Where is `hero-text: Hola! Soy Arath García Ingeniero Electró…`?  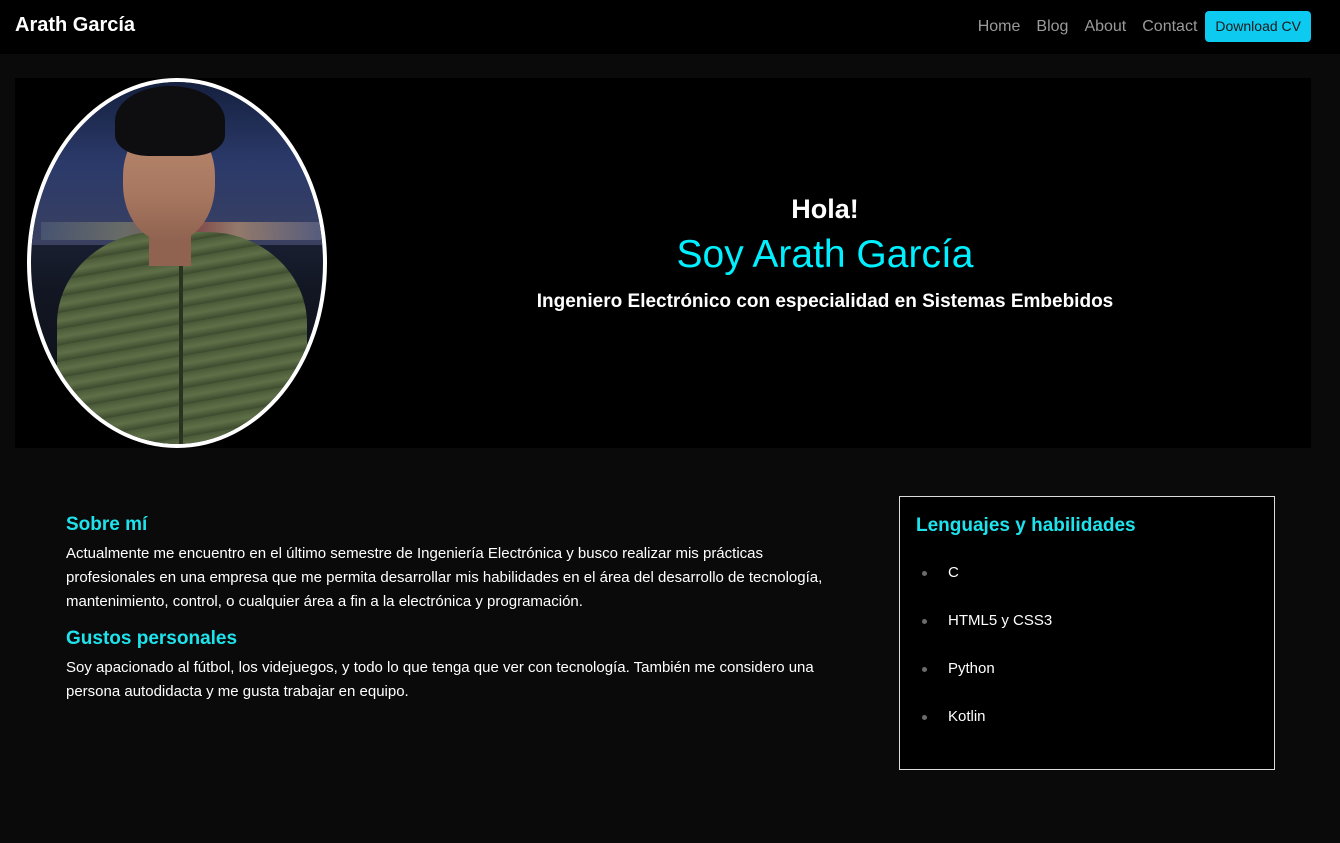 hero-text: Hola! Soy Arath García Ingeniero Electró… is located at coordinates (825, 253).